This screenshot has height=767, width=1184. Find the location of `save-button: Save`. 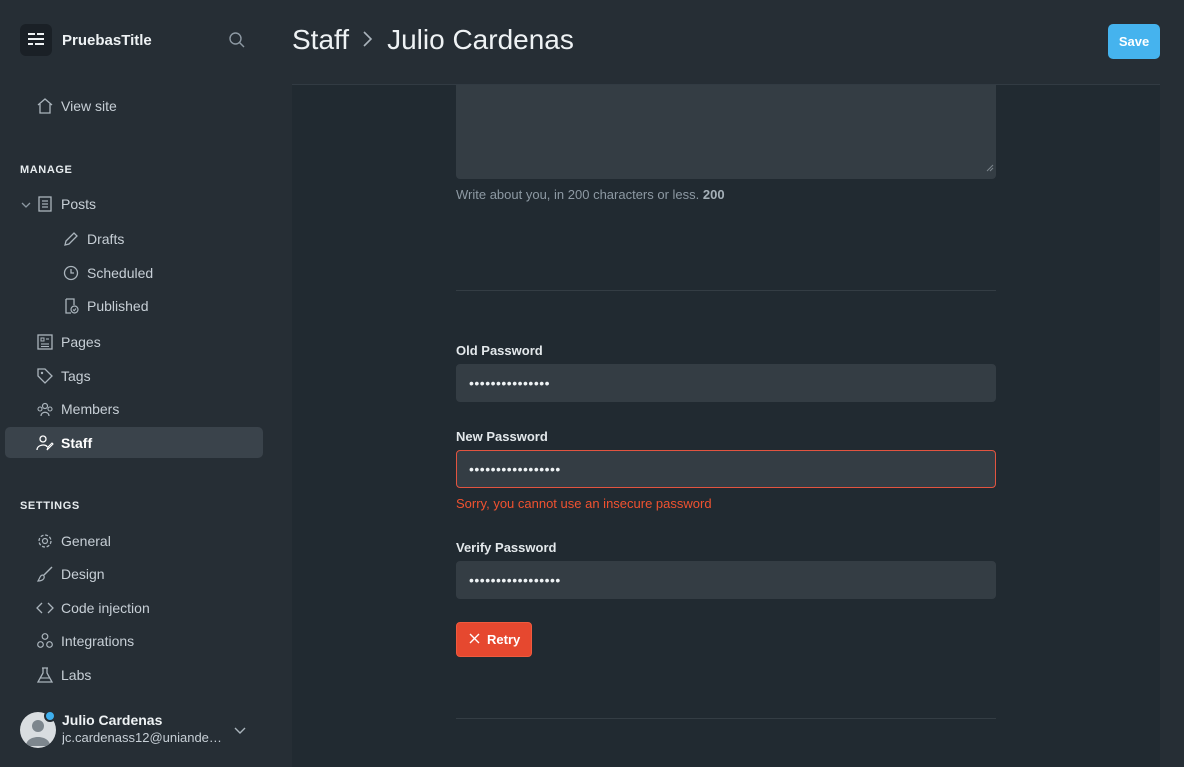

save-button: Save is located at coordinates (1134, 41).